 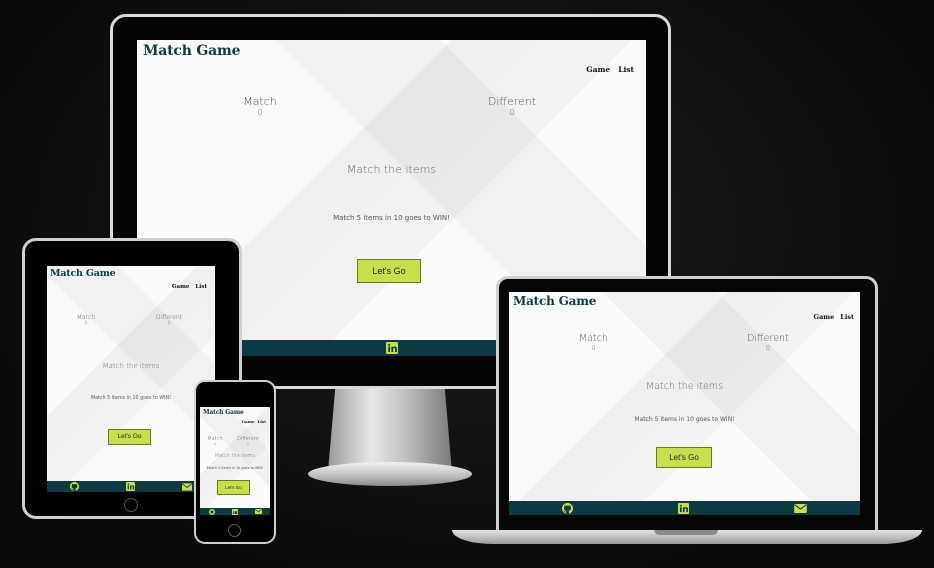 I want to click on monitor-stand-base, so click(x=390, y=474).